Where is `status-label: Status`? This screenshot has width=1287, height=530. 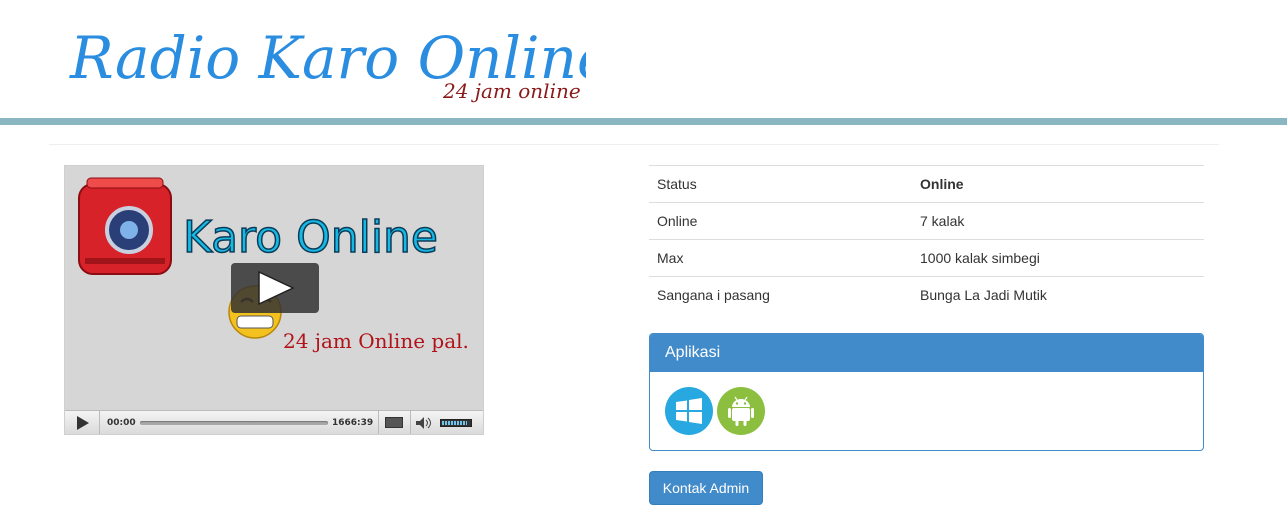 status-label: Status is located at coordinates (780, 184).